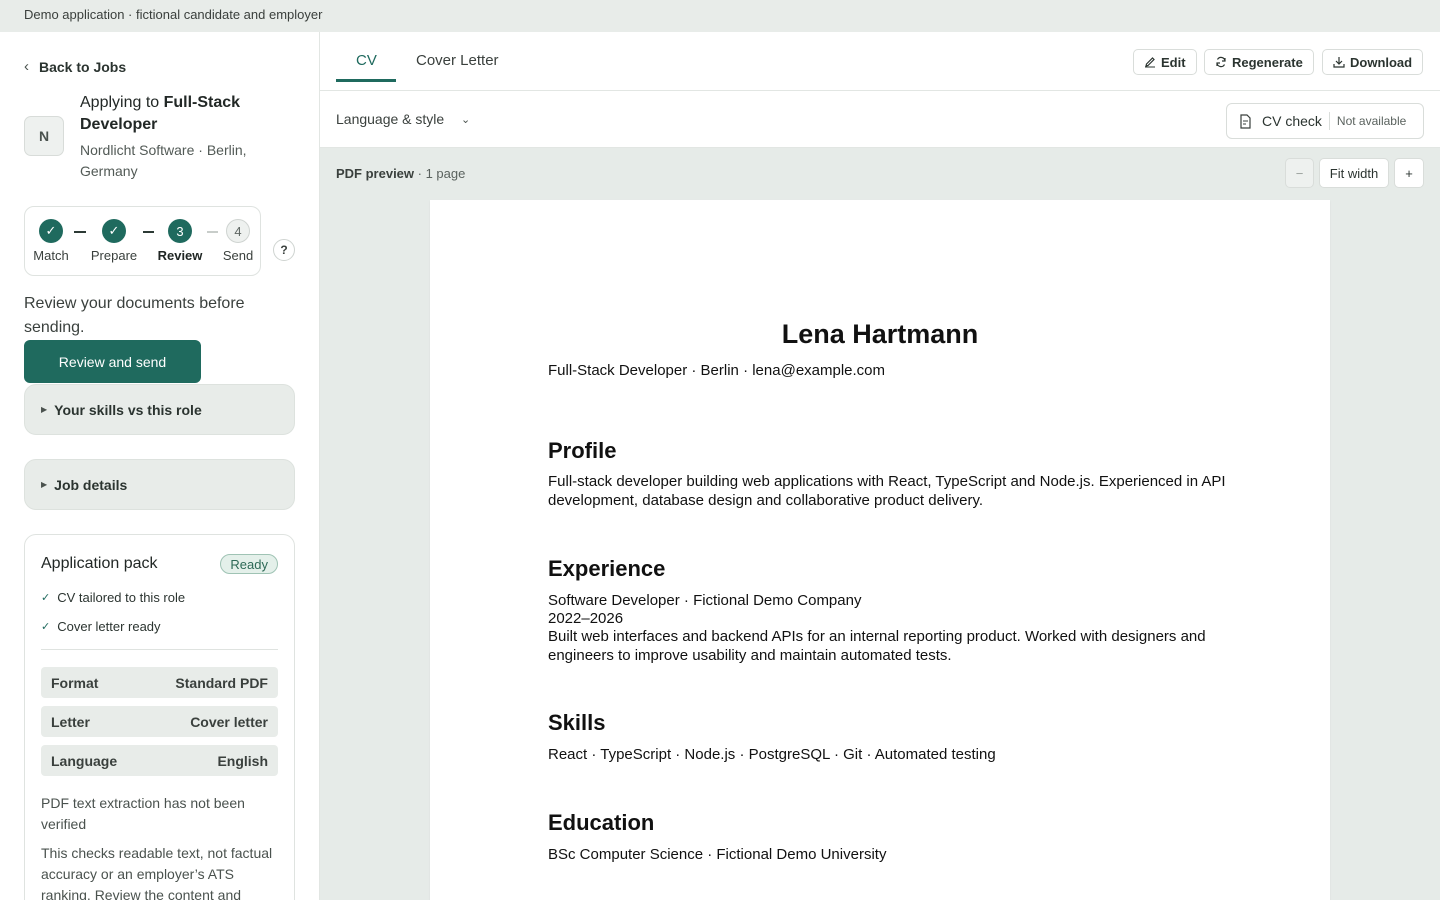  What do you see at coordinates (601, 822) in the screenshot?
I see `cv-heading-education: Education` at bounding box center [601, 822].